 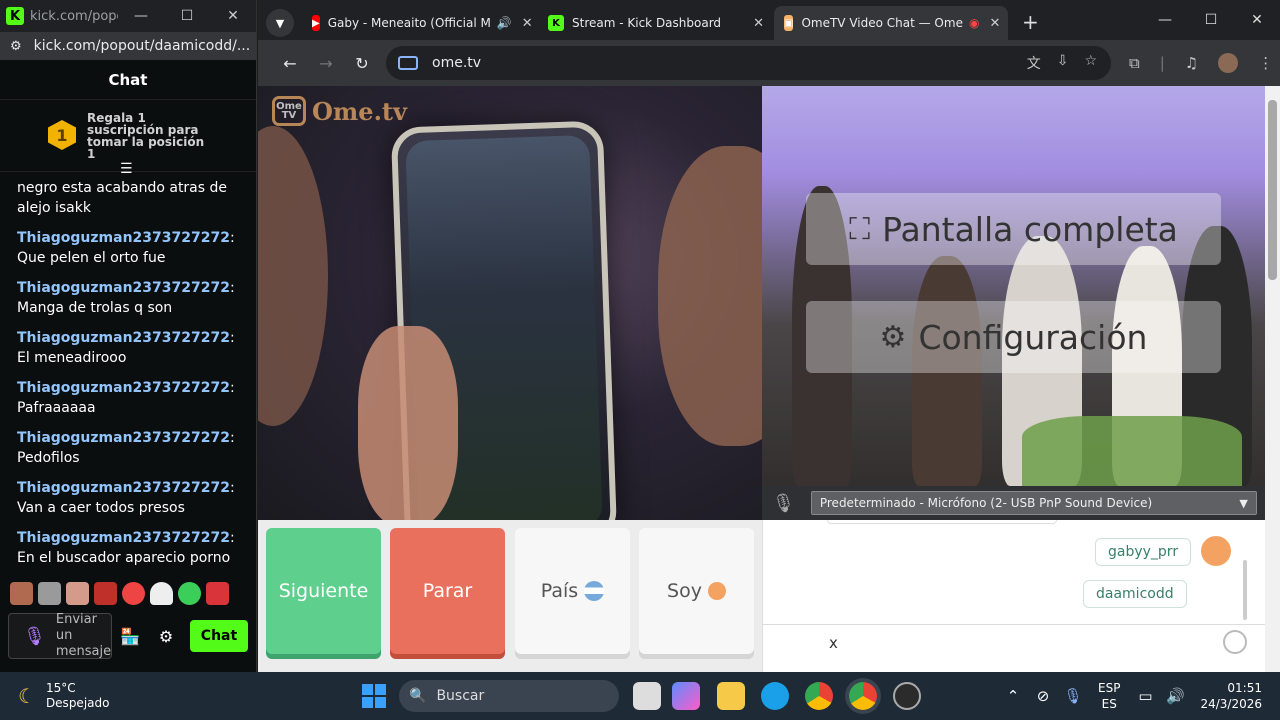 I want to click on camera-icon, so click(x=408, y=63).